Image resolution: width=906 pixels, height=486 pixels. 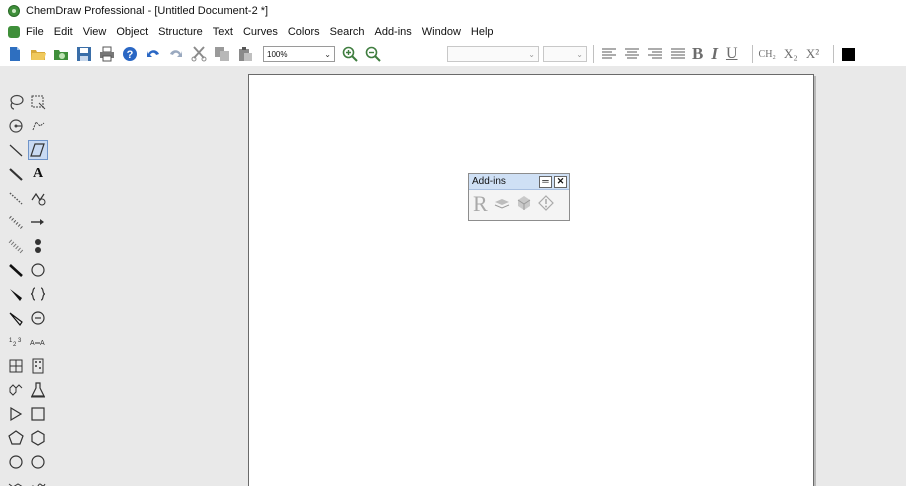 What do you see at coordinates (38, 462) in the screenshot?
I see `octagon-icon` at bounding box center [38, 462].